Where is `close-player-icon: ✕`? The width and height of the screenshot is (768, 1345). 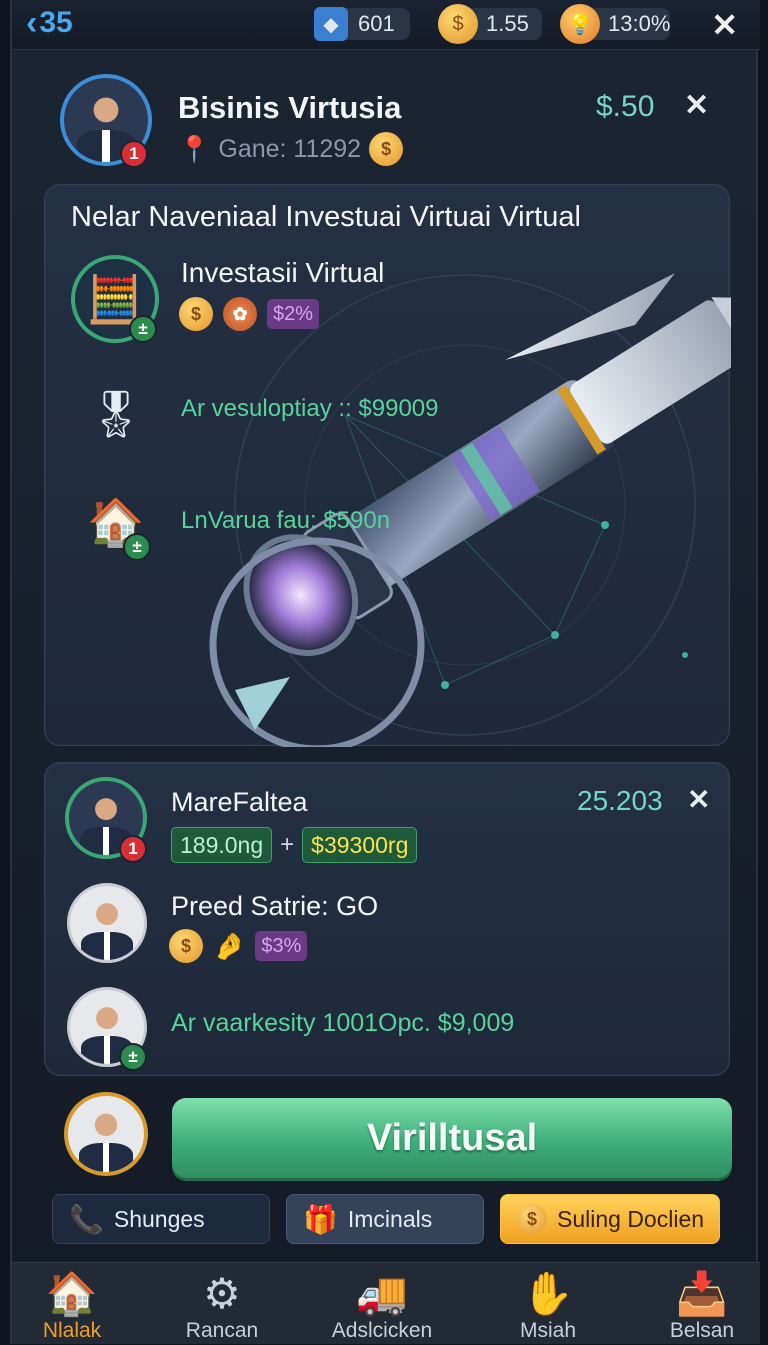 close-player-icon: ✕ is located at coordinates (698, 799).